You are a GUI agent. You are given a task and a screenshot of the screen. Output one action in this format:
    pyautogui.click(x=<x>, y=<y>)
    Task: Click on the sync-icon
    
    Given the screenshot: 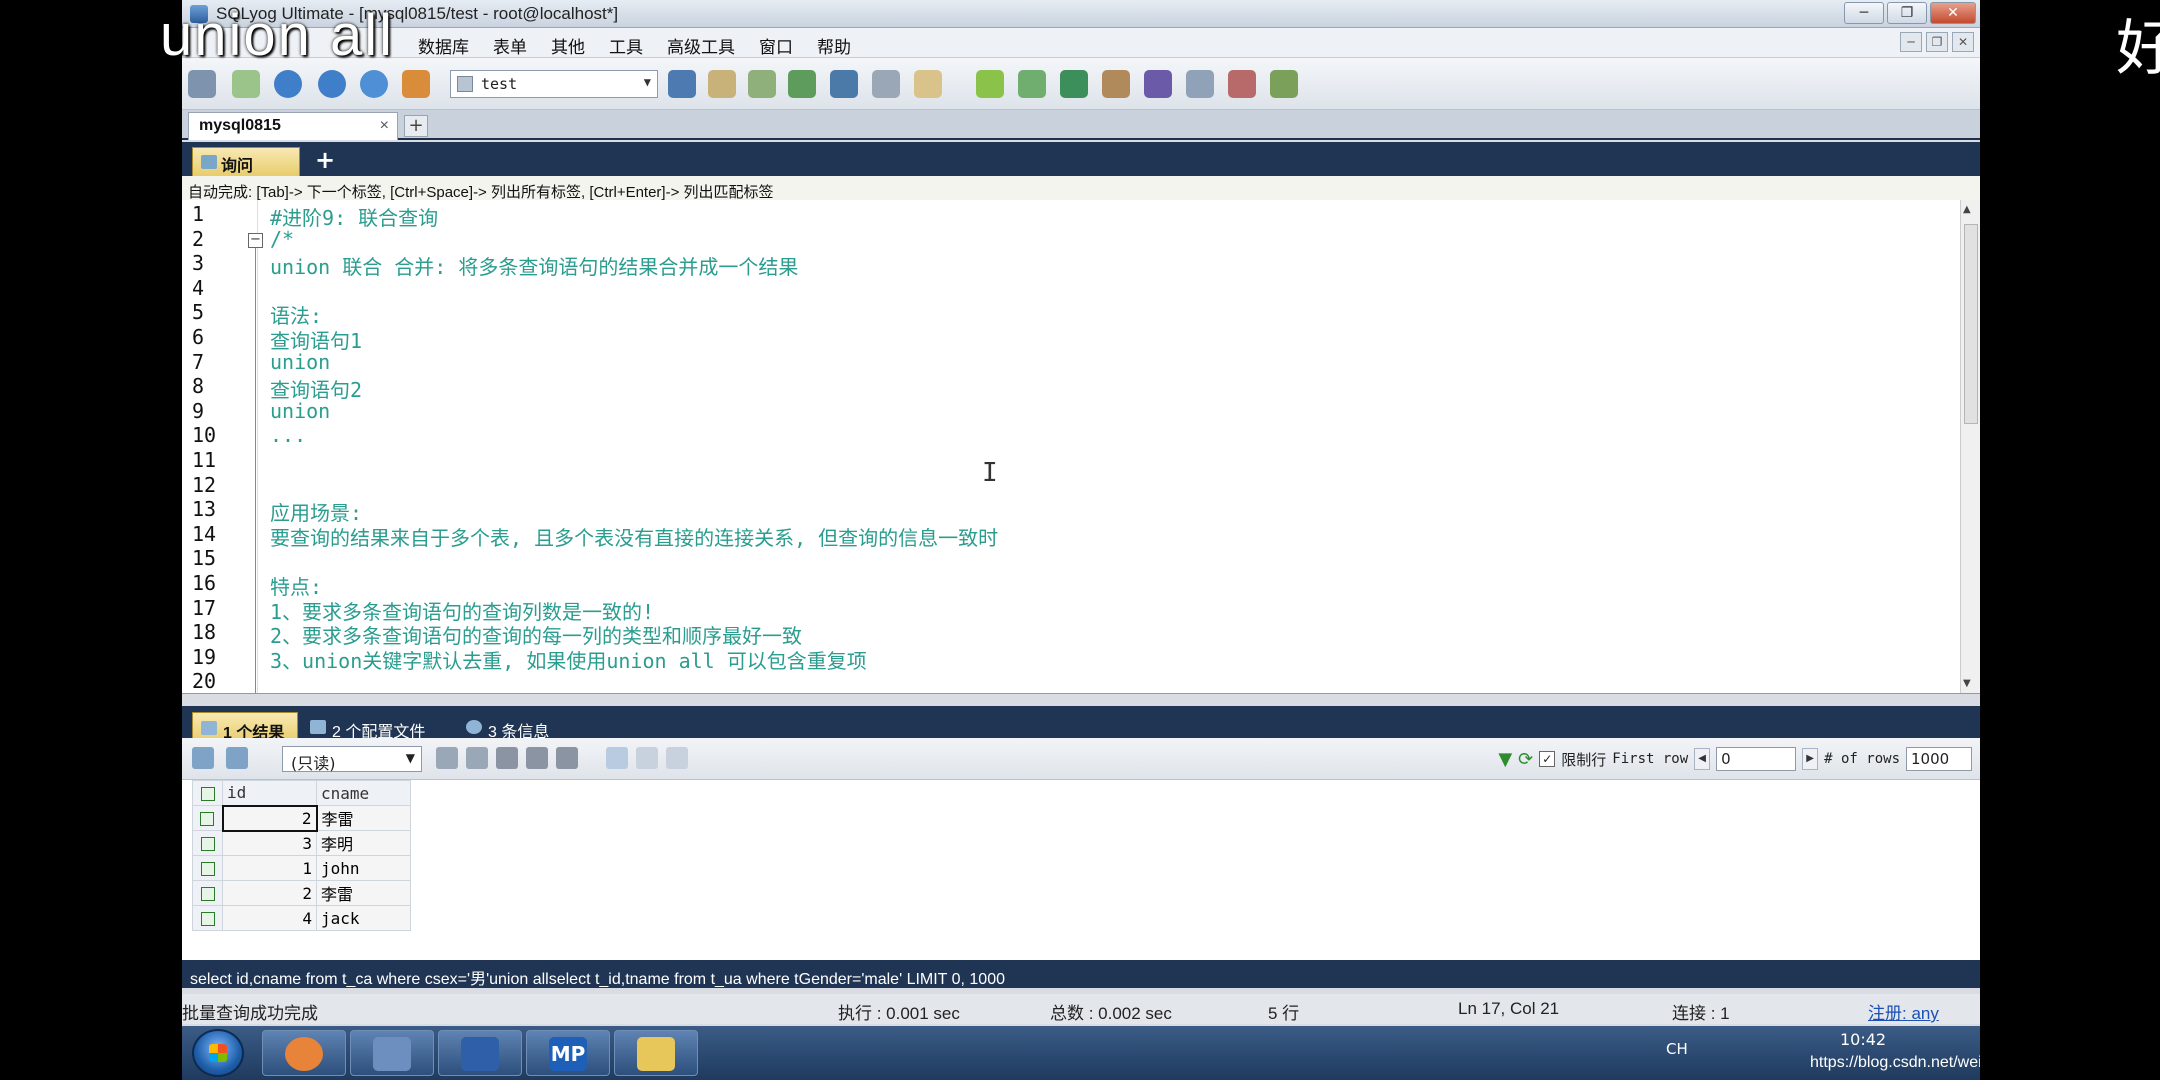 What is the action you would take?
    pyautogui.click(x=990, y=84)
    